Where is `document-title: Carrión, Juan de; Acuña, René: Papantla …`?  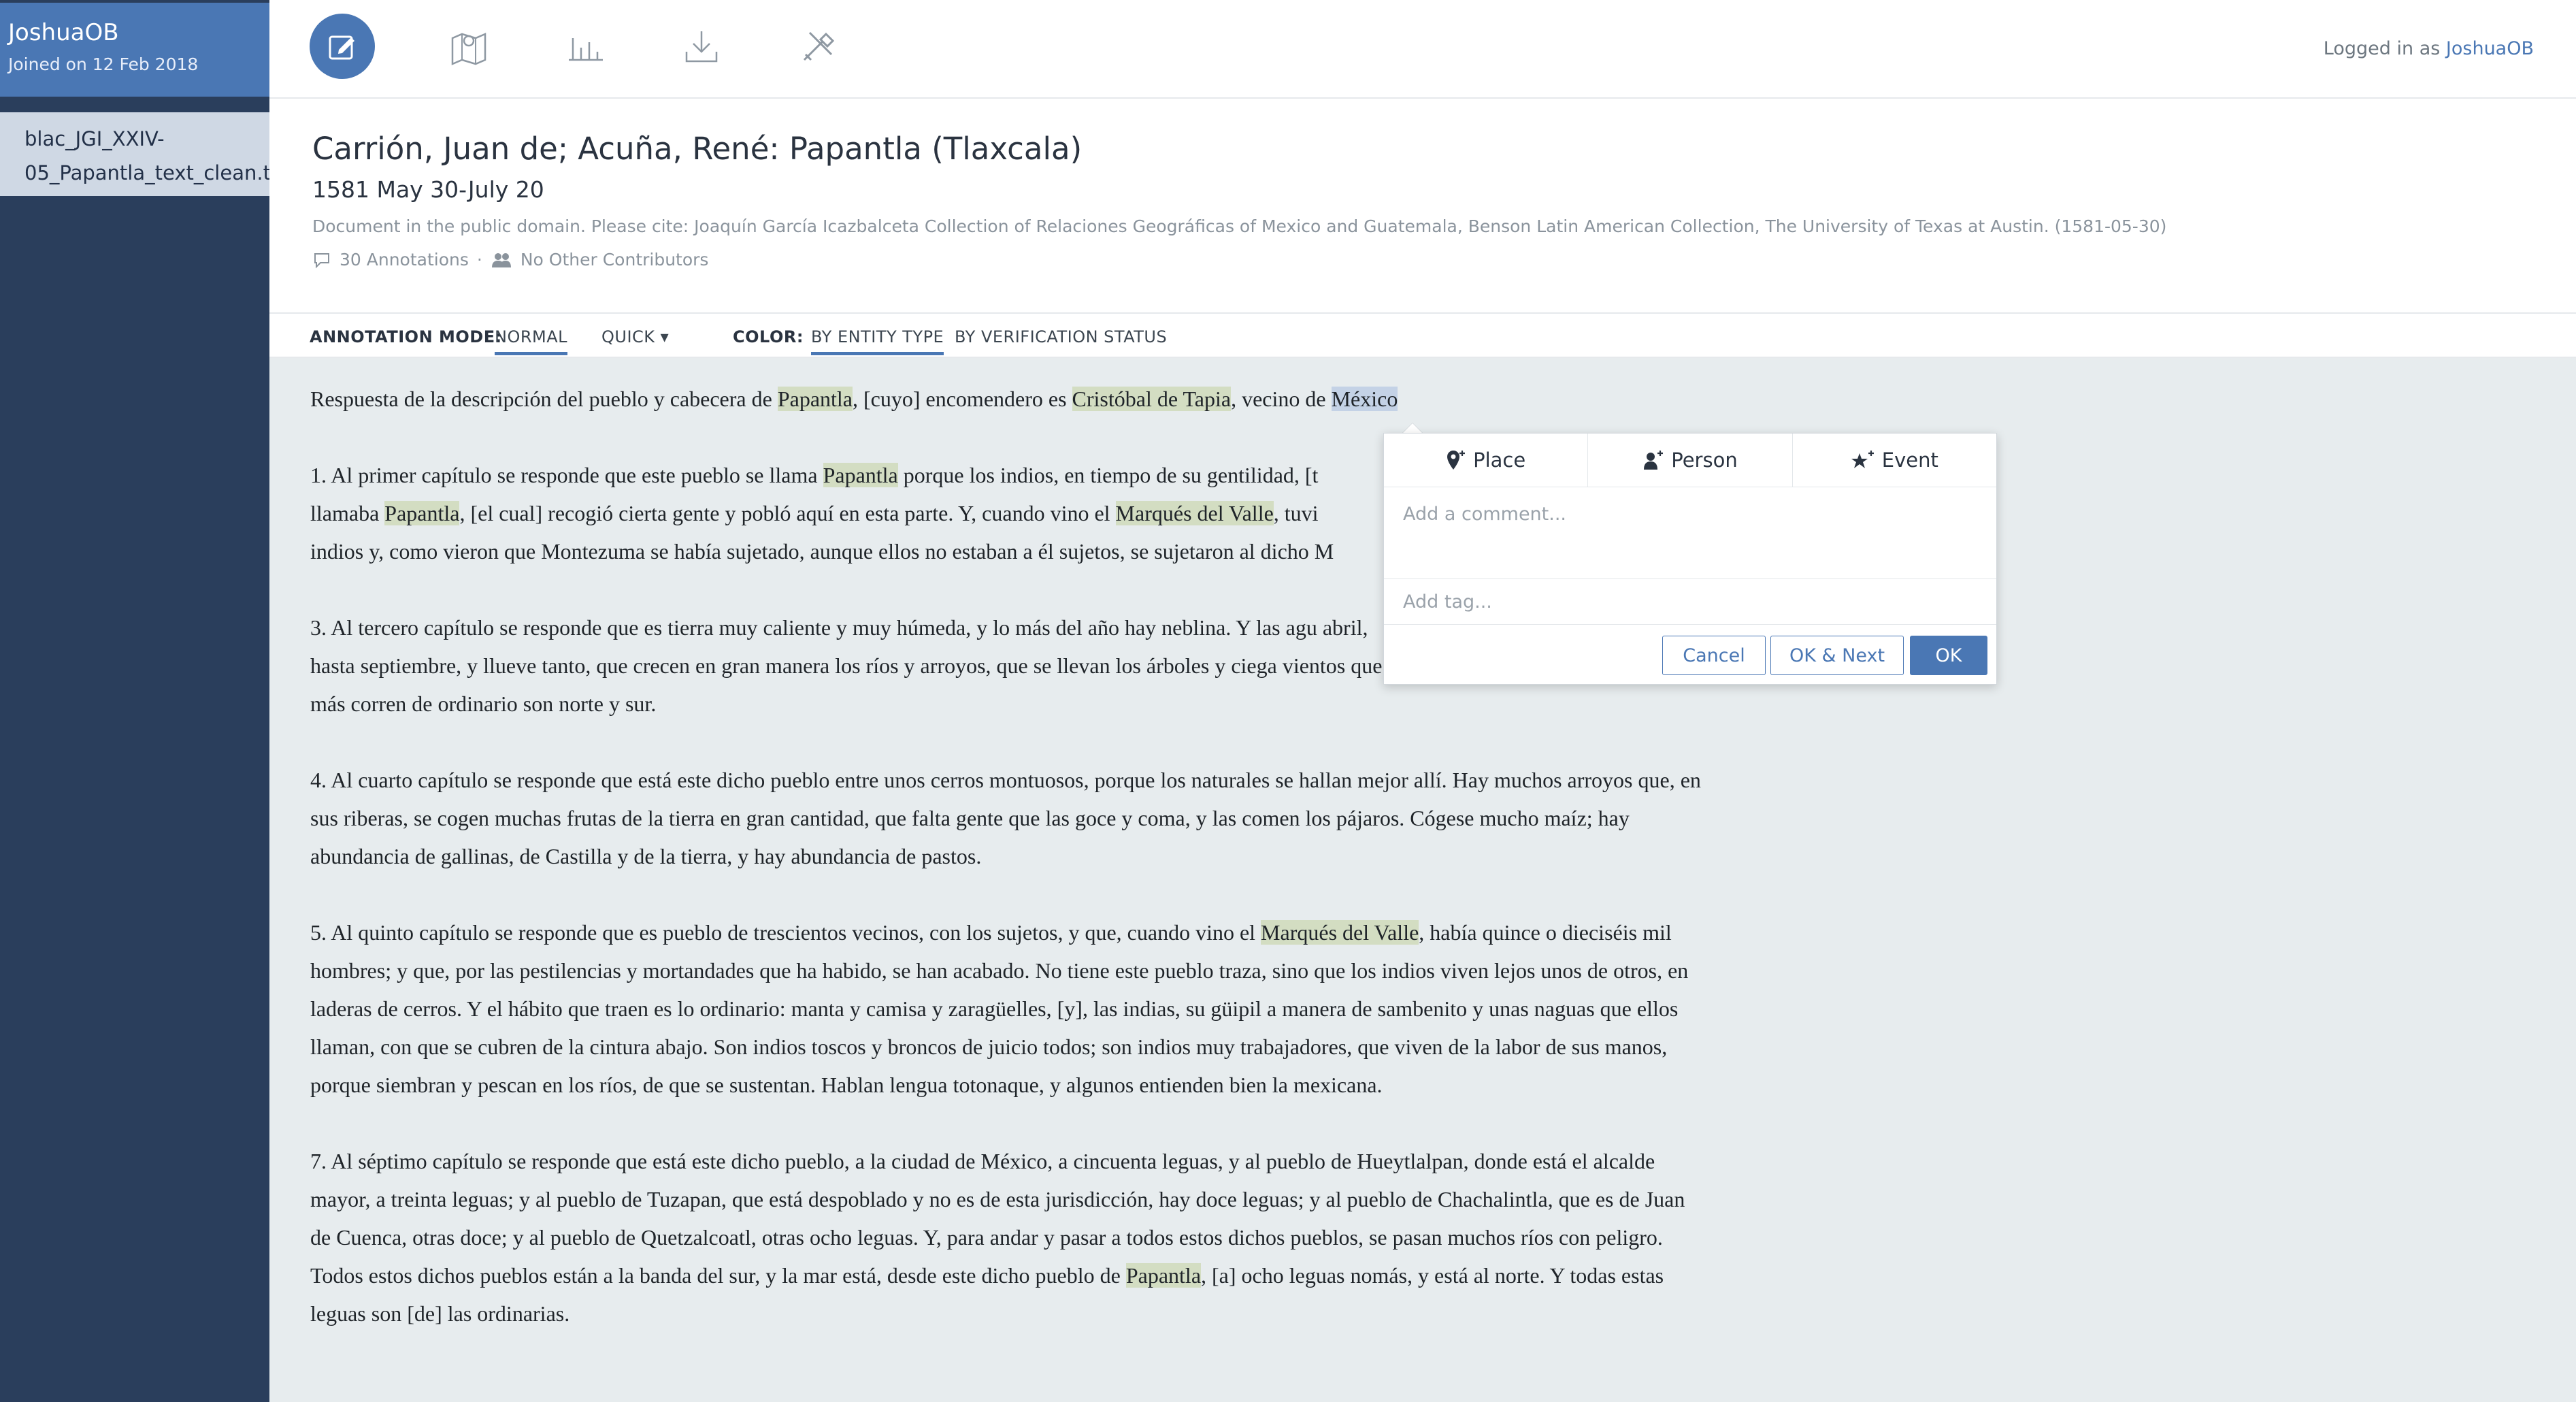
document-title: Carrión, Juan de; Acuña, René: Papantla … is located at coordinates (698, 149).